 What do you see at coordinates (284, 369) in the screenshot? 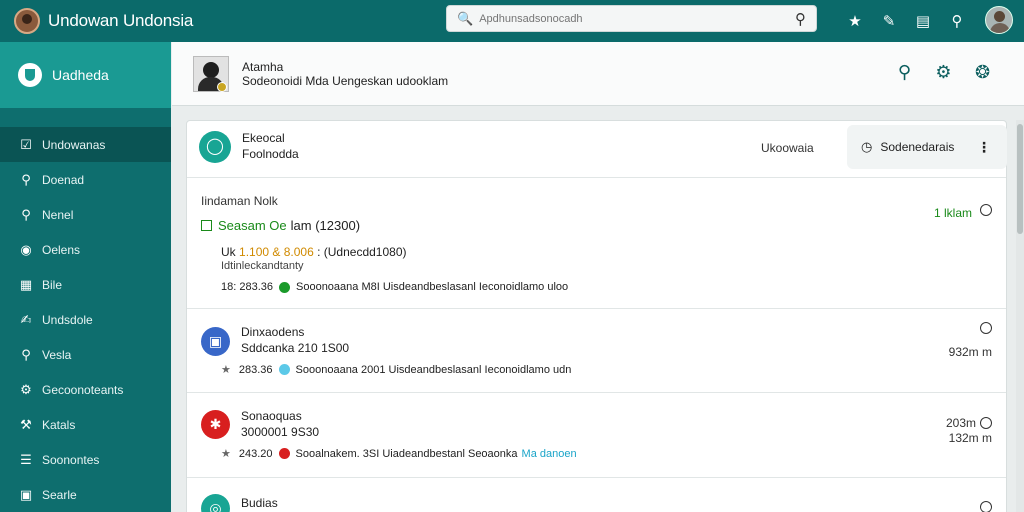
I see `info-status-icon` at bounding box center [284, 369].